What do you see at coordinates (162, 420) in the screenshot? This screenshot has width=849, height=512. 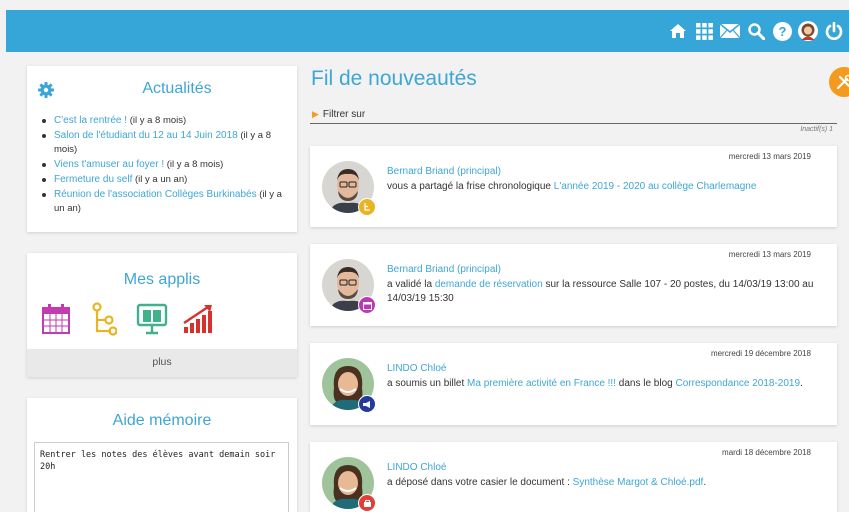 I see `memo-widget-title: Aide mémoire` at bounding box center [162, 420].